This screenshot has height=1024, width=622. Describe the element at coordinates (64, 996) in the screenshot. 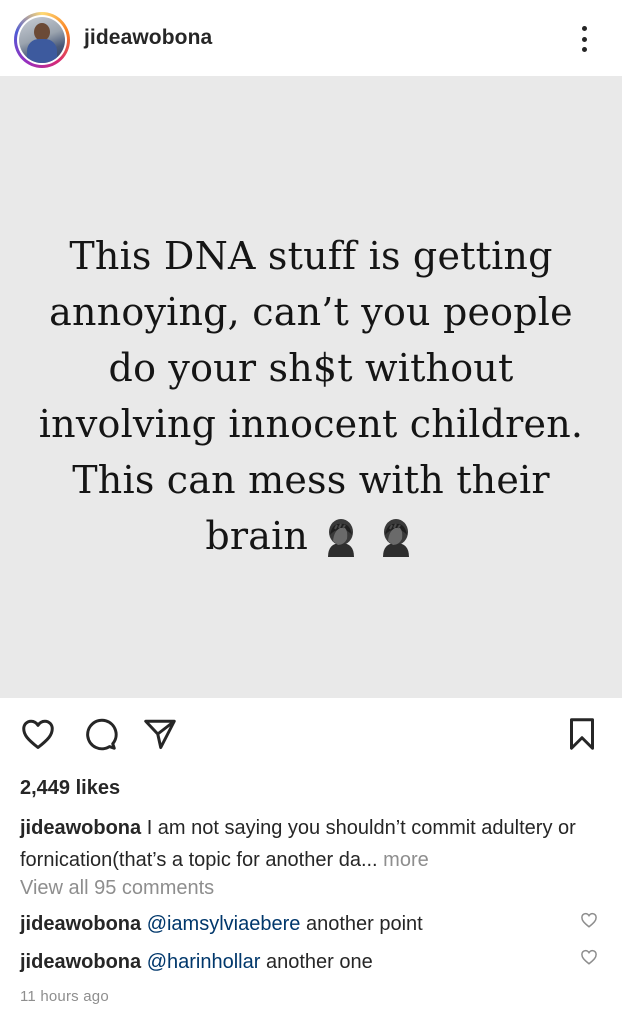

I see `post-timestamp: 11 hours ago` at that location.